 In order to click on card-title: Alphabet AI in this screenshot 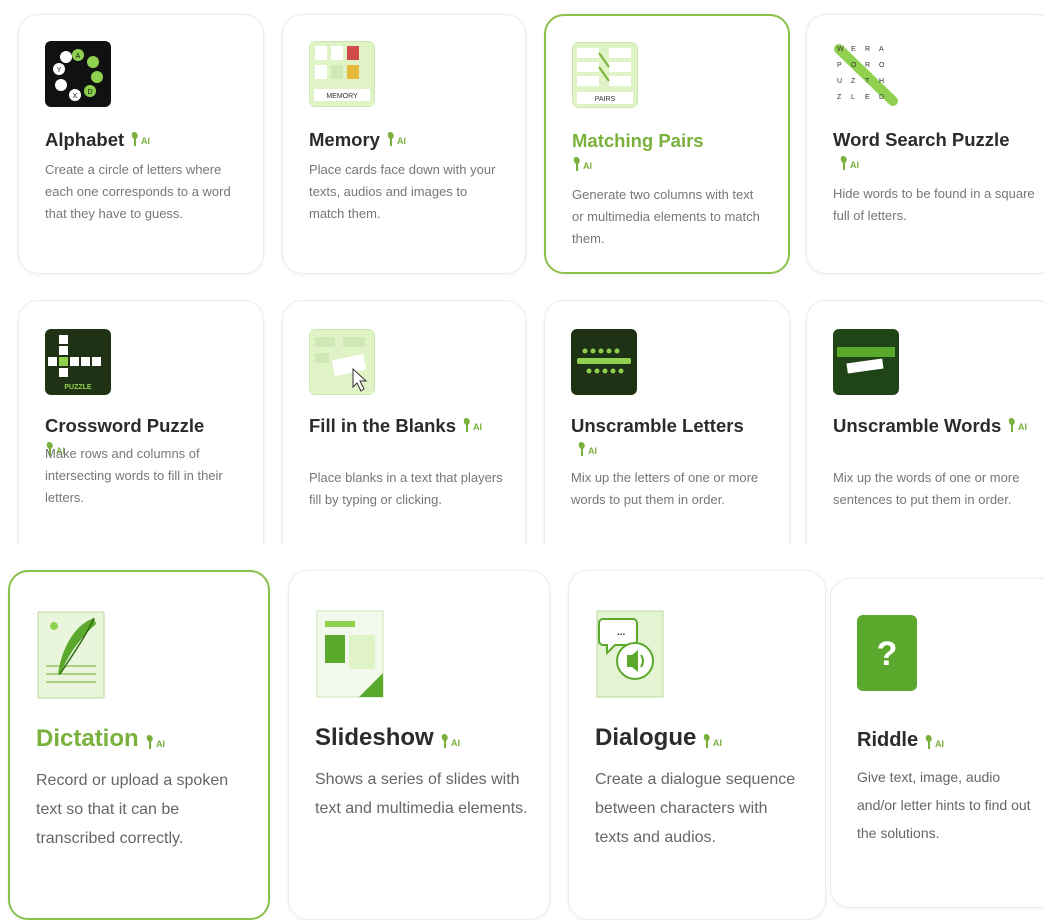, I will do `click(145, 140)`.